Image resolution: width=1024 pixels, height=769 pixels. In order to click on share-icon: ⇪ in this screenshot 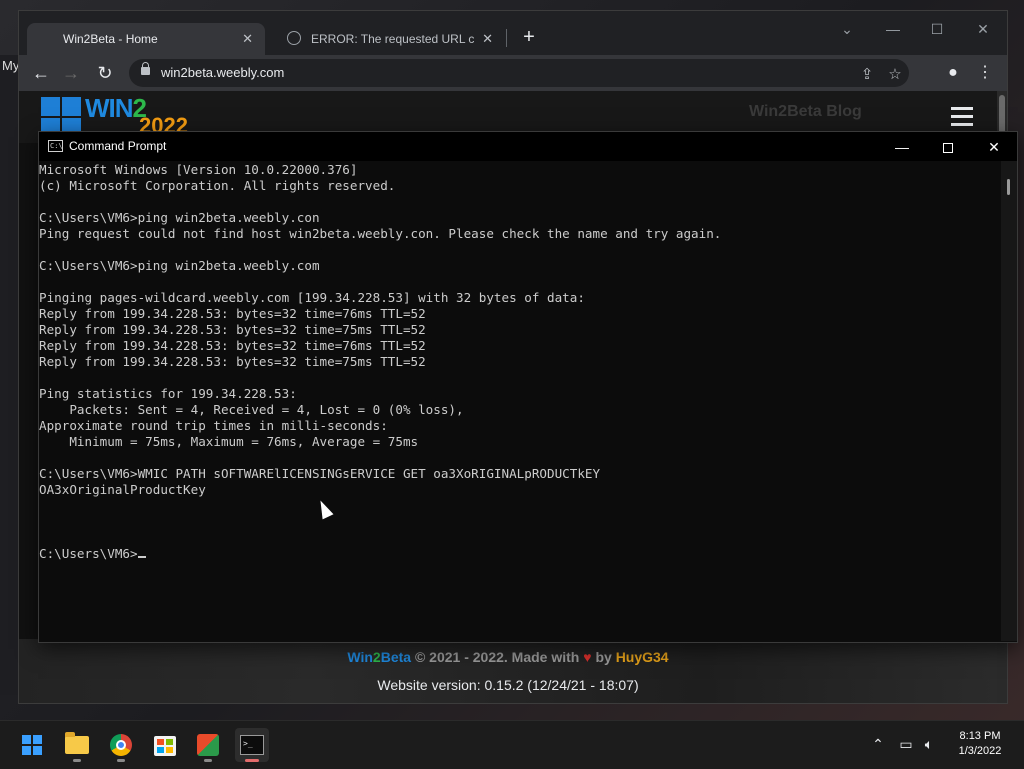, I will do `click(867, 75)`.